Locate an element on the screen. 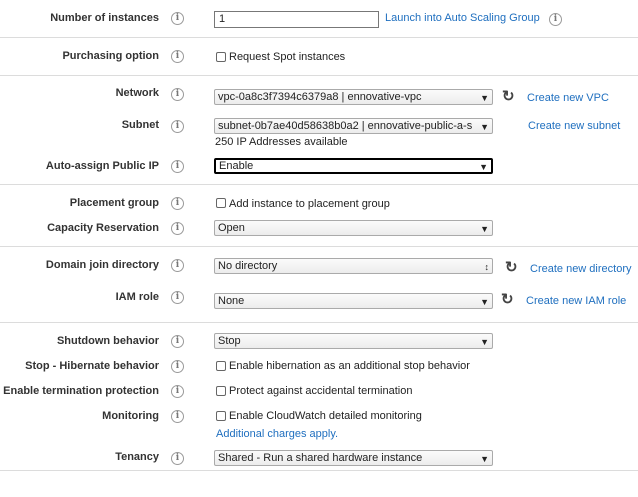 The width and height of the screenshot is (638, 497). tenancy-value: Shared - Run a shared hardware instance is located at coordinates (320, 458).